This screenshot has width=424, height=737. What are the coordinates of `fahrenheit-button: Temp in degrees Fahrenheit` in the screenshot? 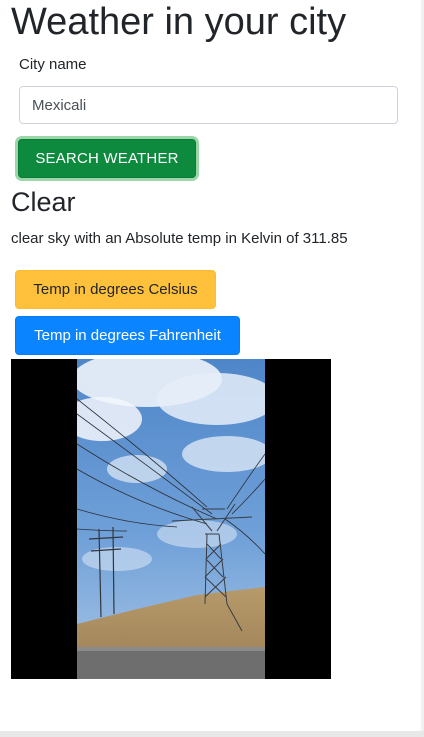 It's located at (127, 335).